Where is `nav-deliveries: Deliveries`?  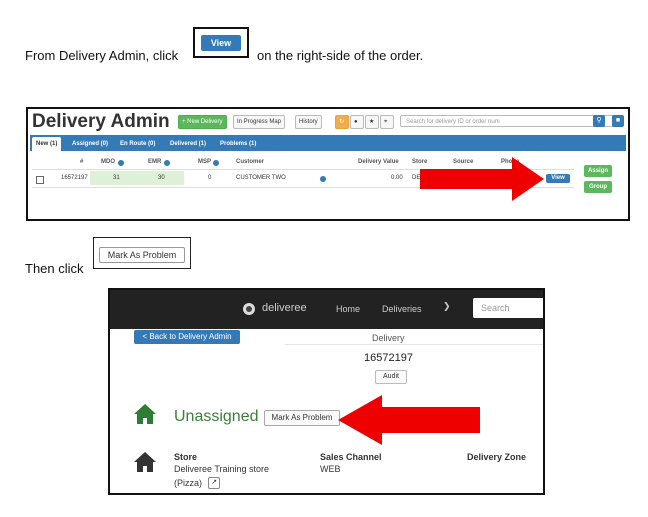
nav-deliveries: Deliveries is located at coordinates (402, 309).